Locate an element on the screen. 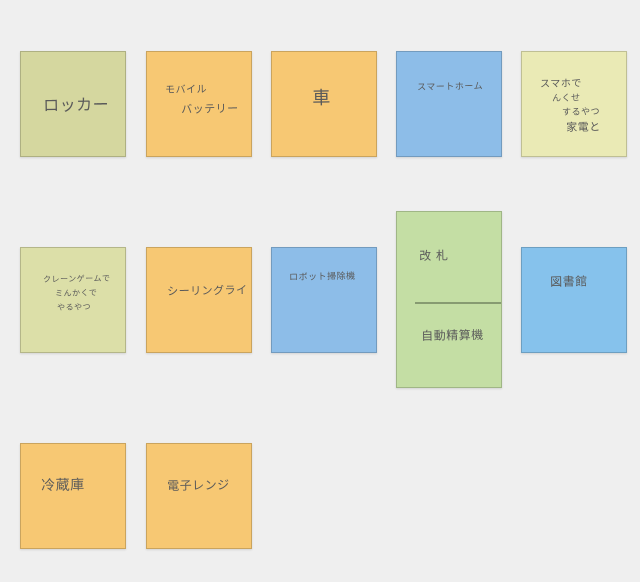  note-text: 車 is located at coordinates (321, 98).